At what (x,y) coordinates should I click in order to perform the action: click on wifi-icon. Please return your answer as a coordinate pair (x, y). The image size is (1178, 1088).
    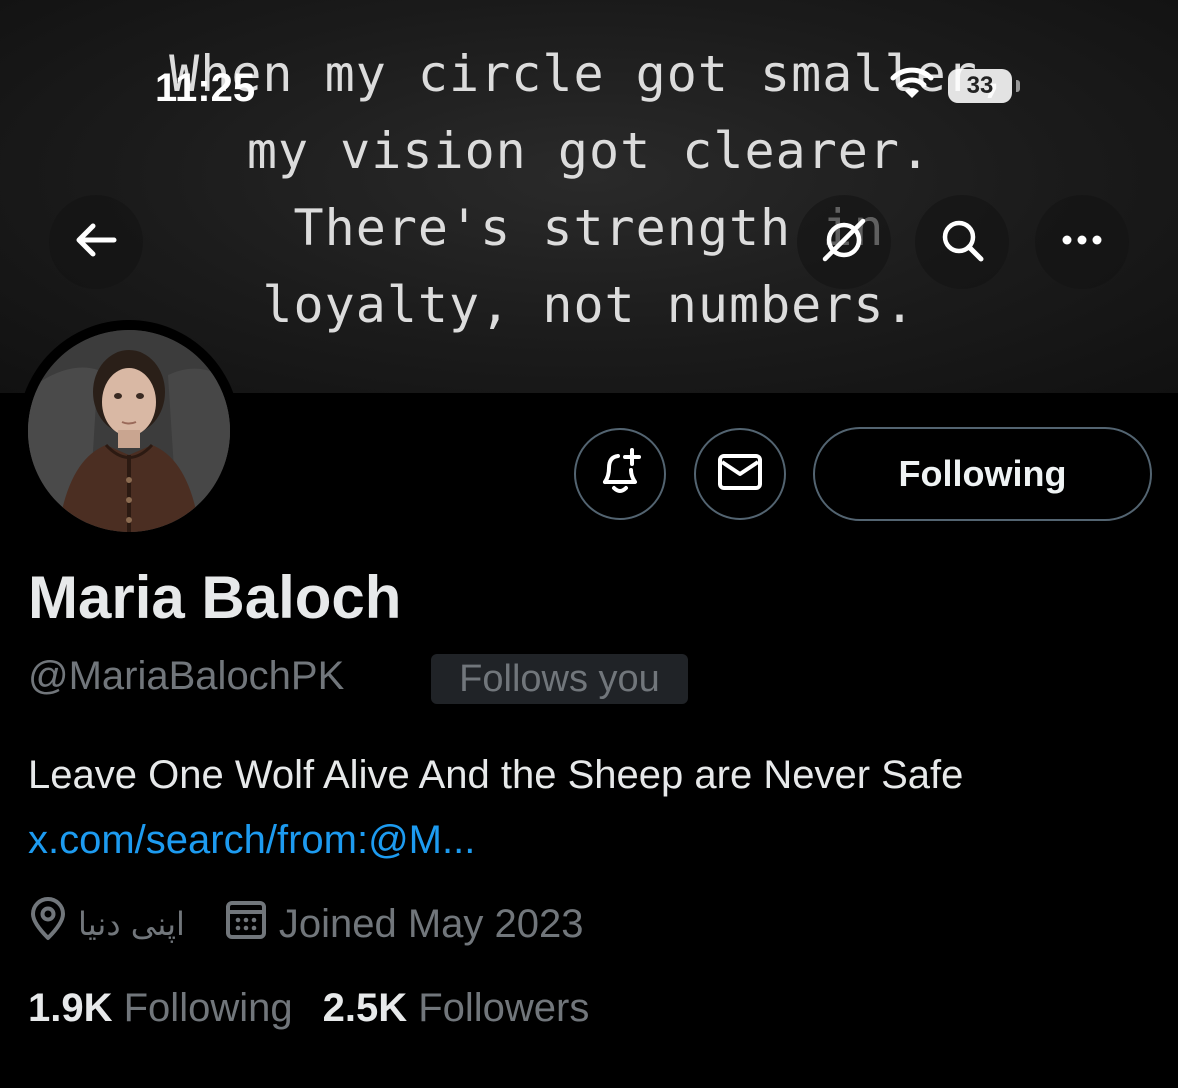
    Looking at the image, I should click on (912, 85).